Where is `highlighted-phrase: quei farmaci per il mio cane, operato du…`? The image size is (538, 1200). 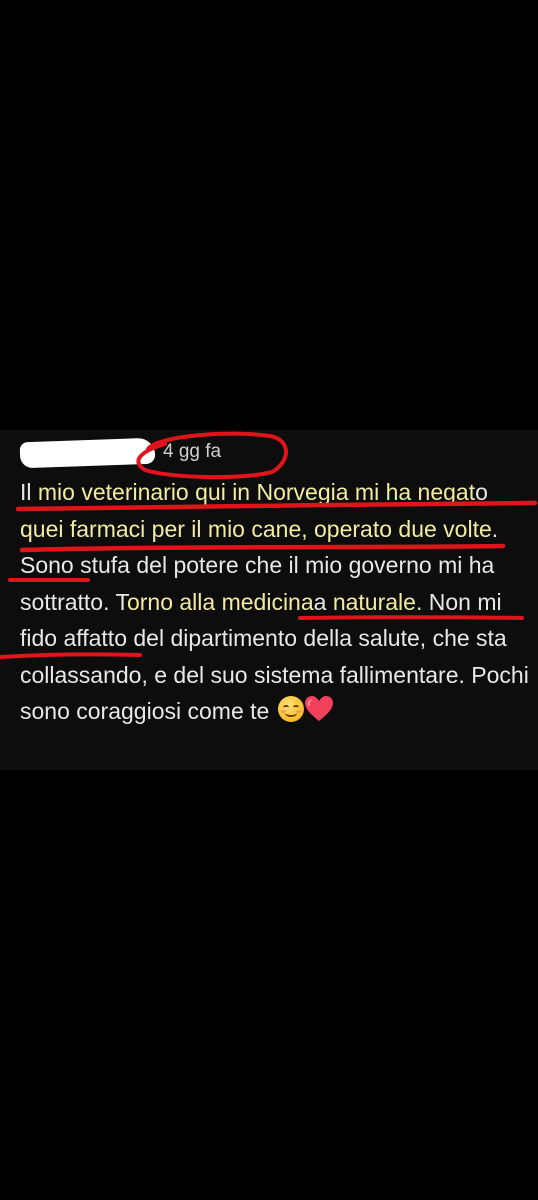
highlighted-phrase: quei farmaci per il mio cane, operato du… is located at coordinates (256, 528).